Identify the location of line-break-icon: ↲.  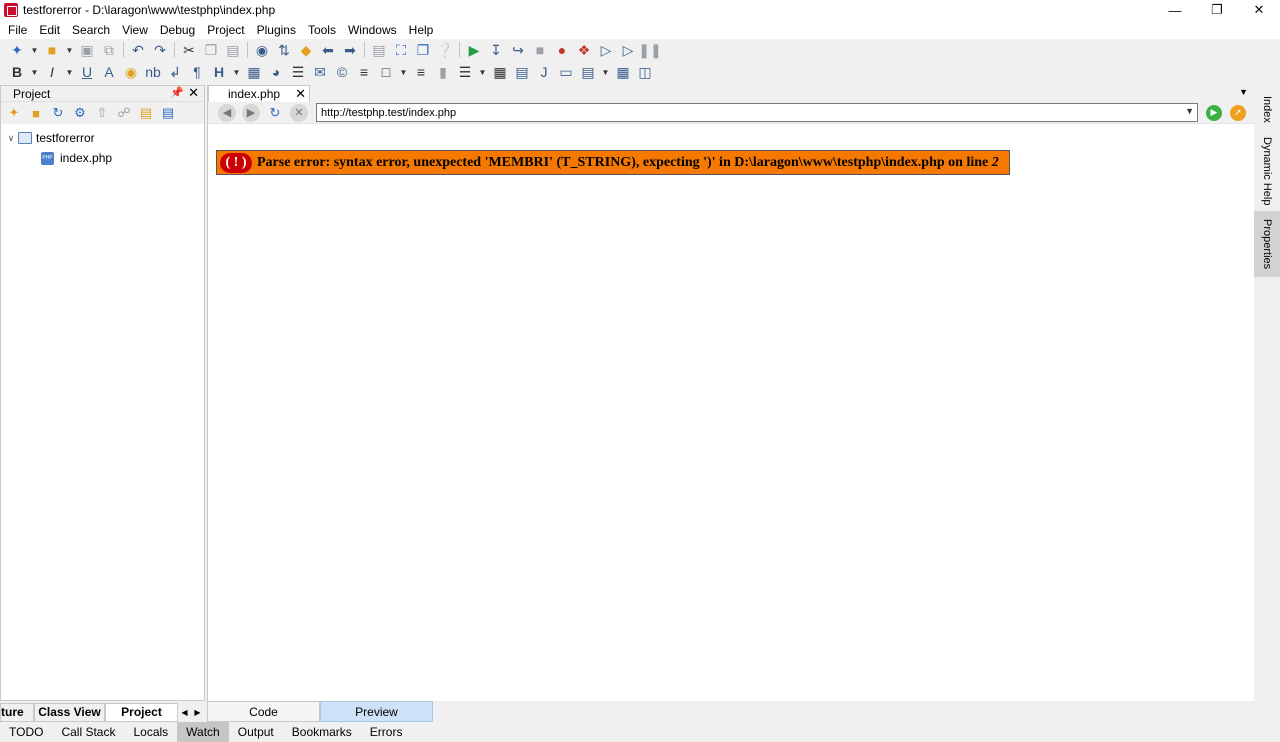
(175, 72).